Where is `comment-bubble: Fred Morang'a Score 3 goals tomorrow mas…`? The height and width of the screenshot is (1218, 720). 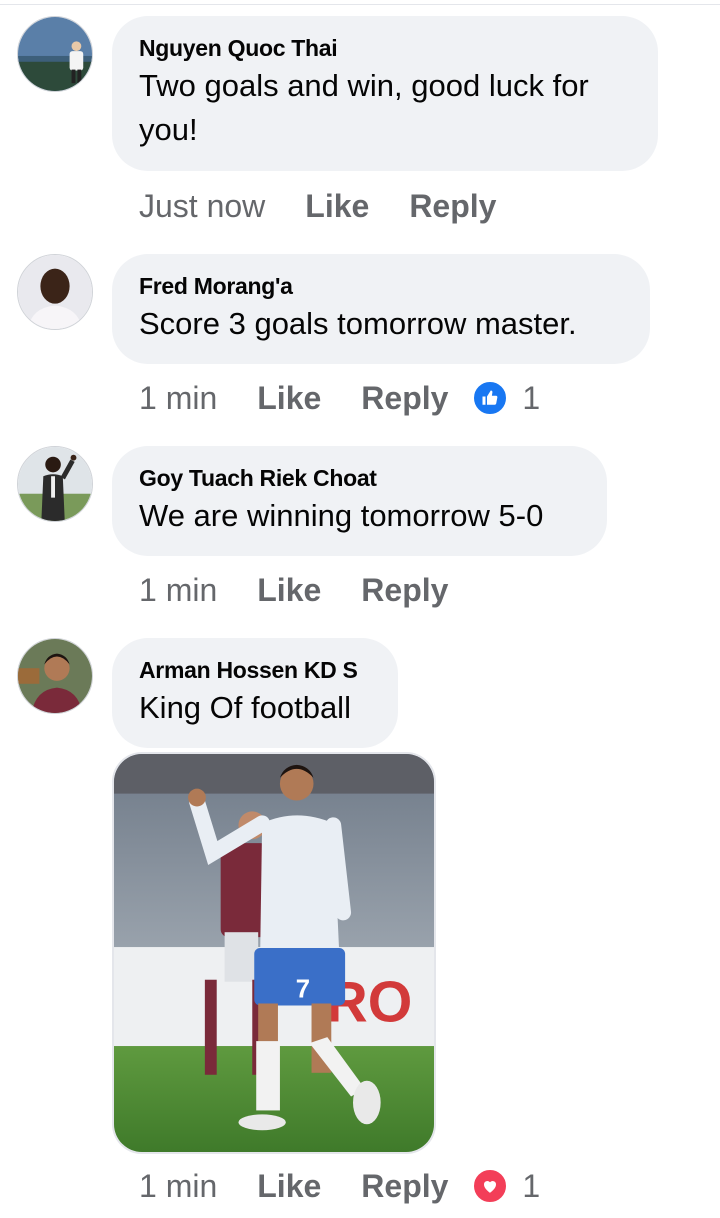 comment-bubble: Fred Morang'a Score 3 goals tomorrow mas… is located at coordinates (381, 309).